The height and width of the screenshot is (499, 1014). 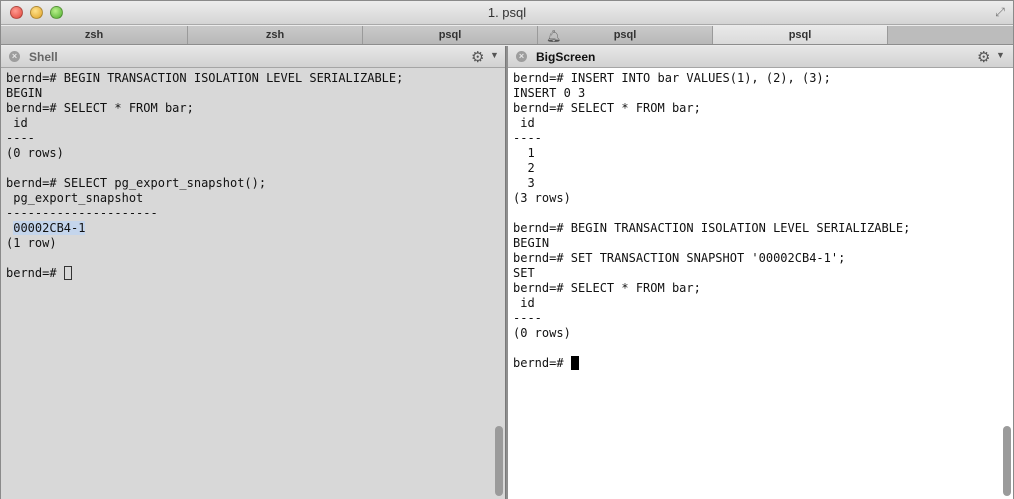 I want to click on tab-zsh-1: zsh, so click(x=94, y=35).